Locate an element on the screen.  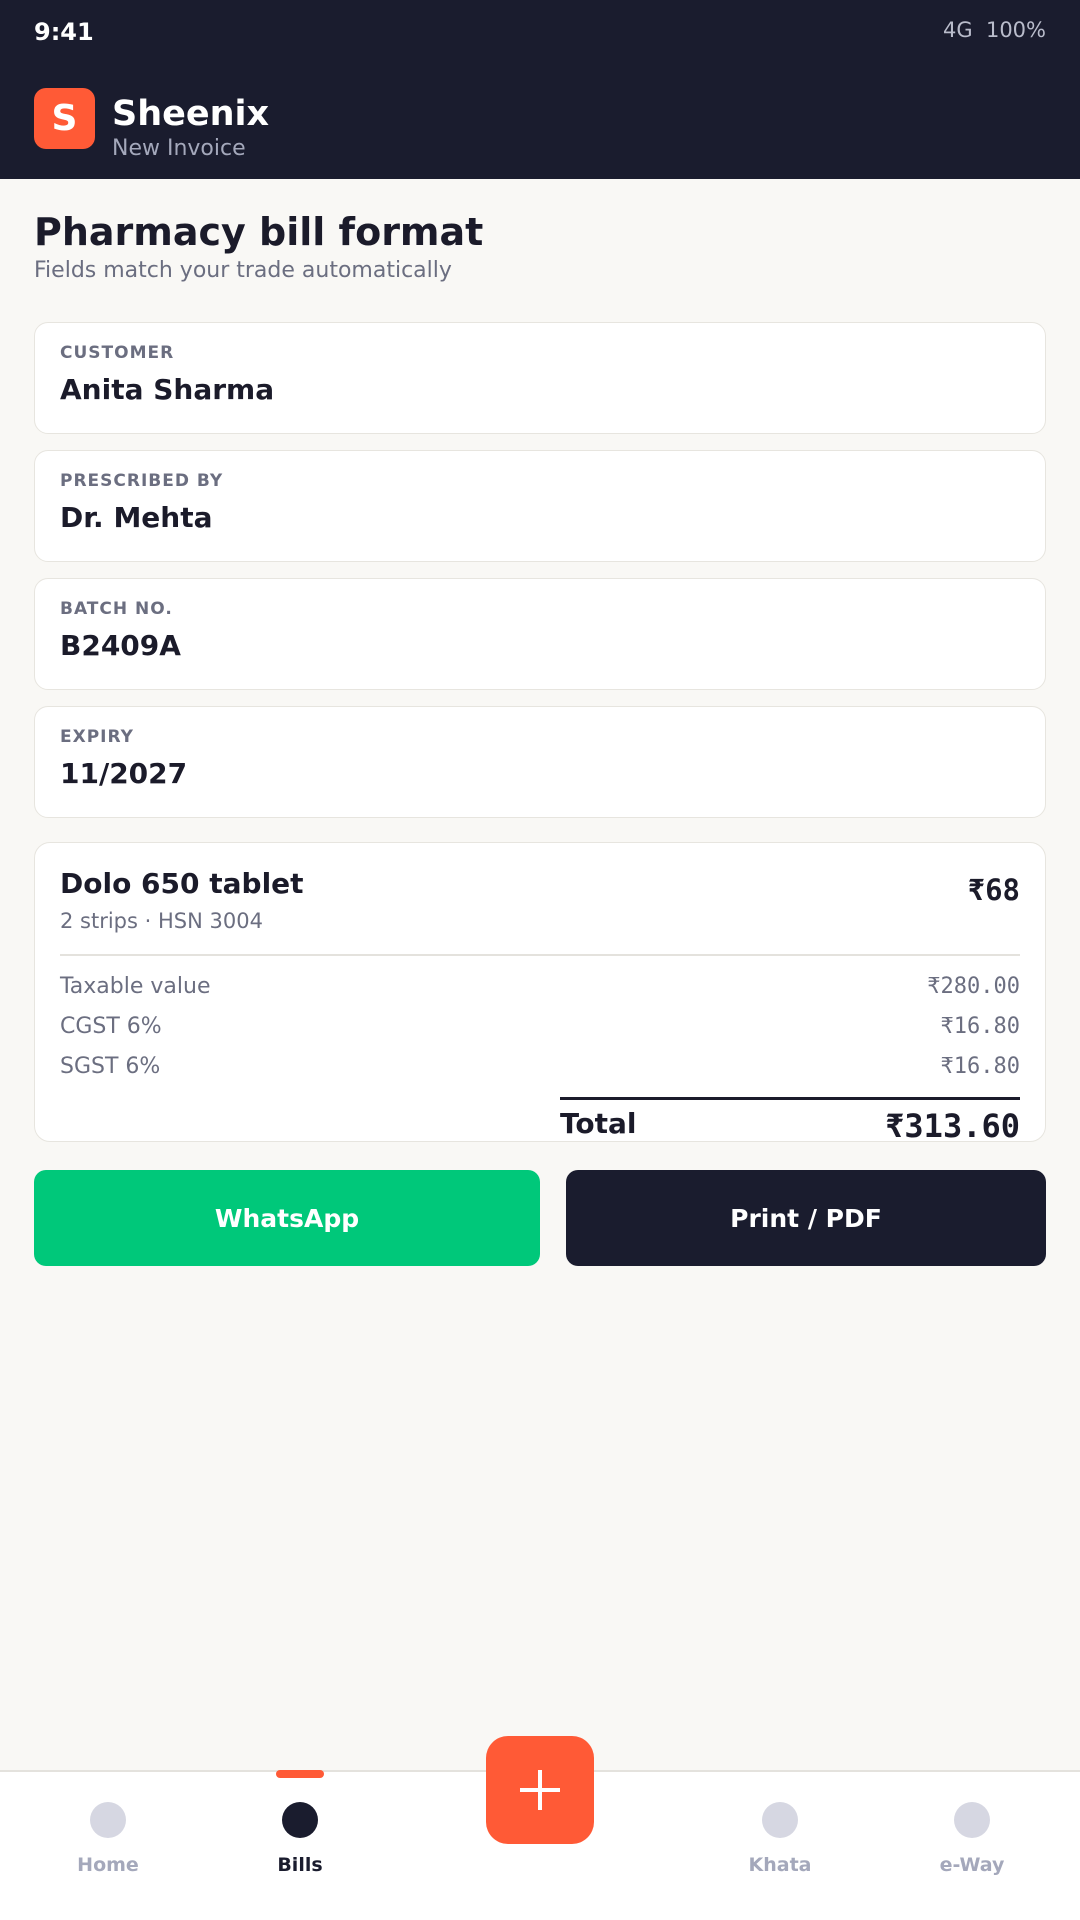
status-indicators: 4G 100% is located at coordinates (994, 30).